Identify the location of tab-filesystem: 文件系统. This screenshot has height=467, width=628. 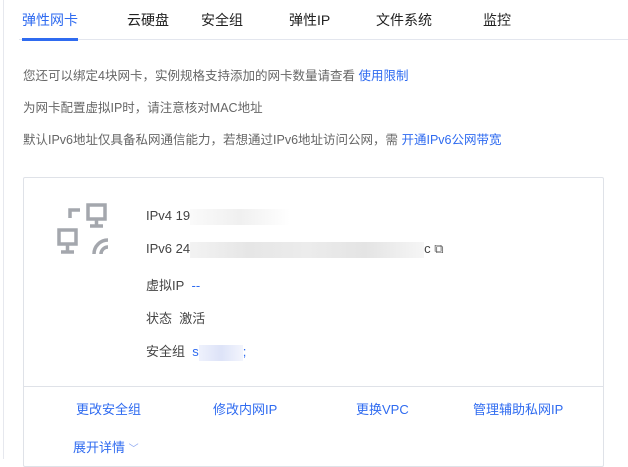
(404, 20).